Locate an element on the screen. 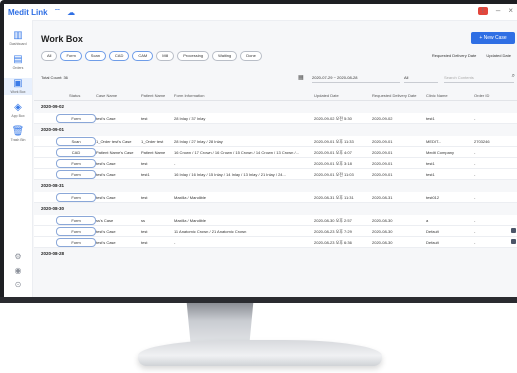  new-case-button: + New Case is located at coordinates (493, 38).